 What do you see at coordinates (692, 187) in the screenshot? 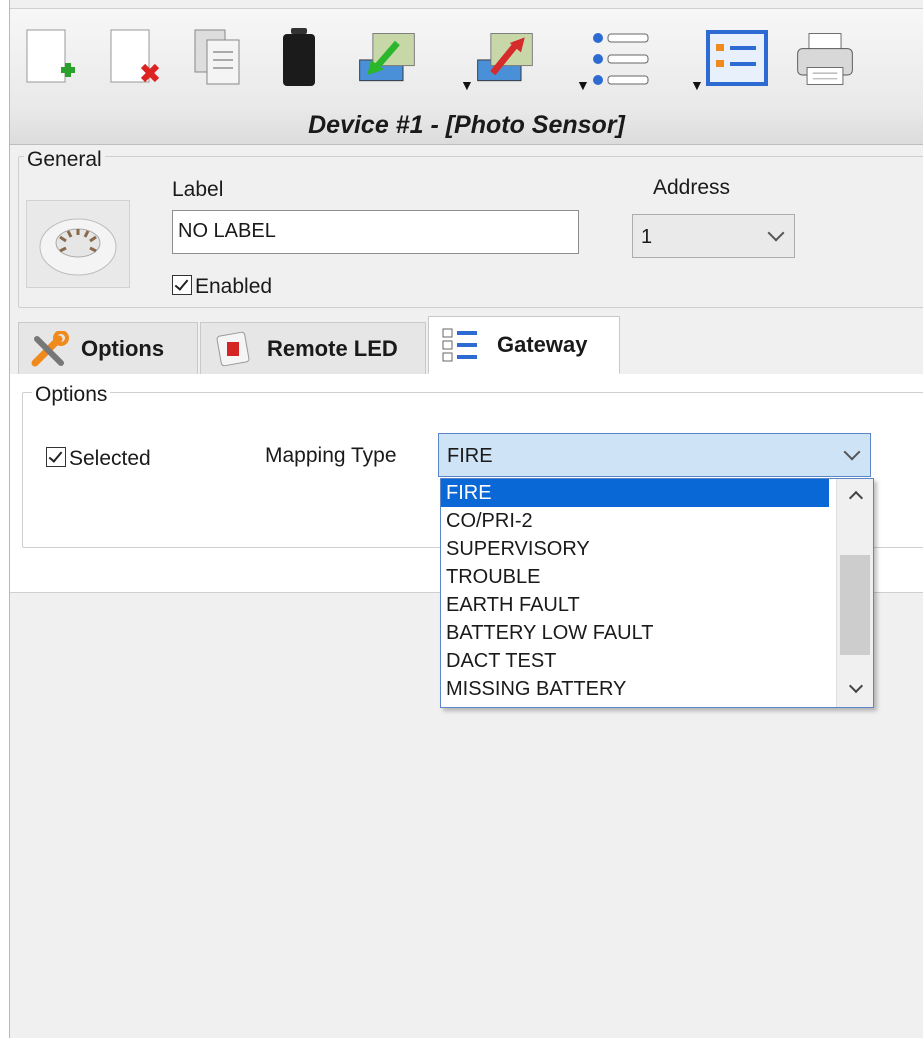
I see `address-caption: Address` at bounding box center [692, 187].